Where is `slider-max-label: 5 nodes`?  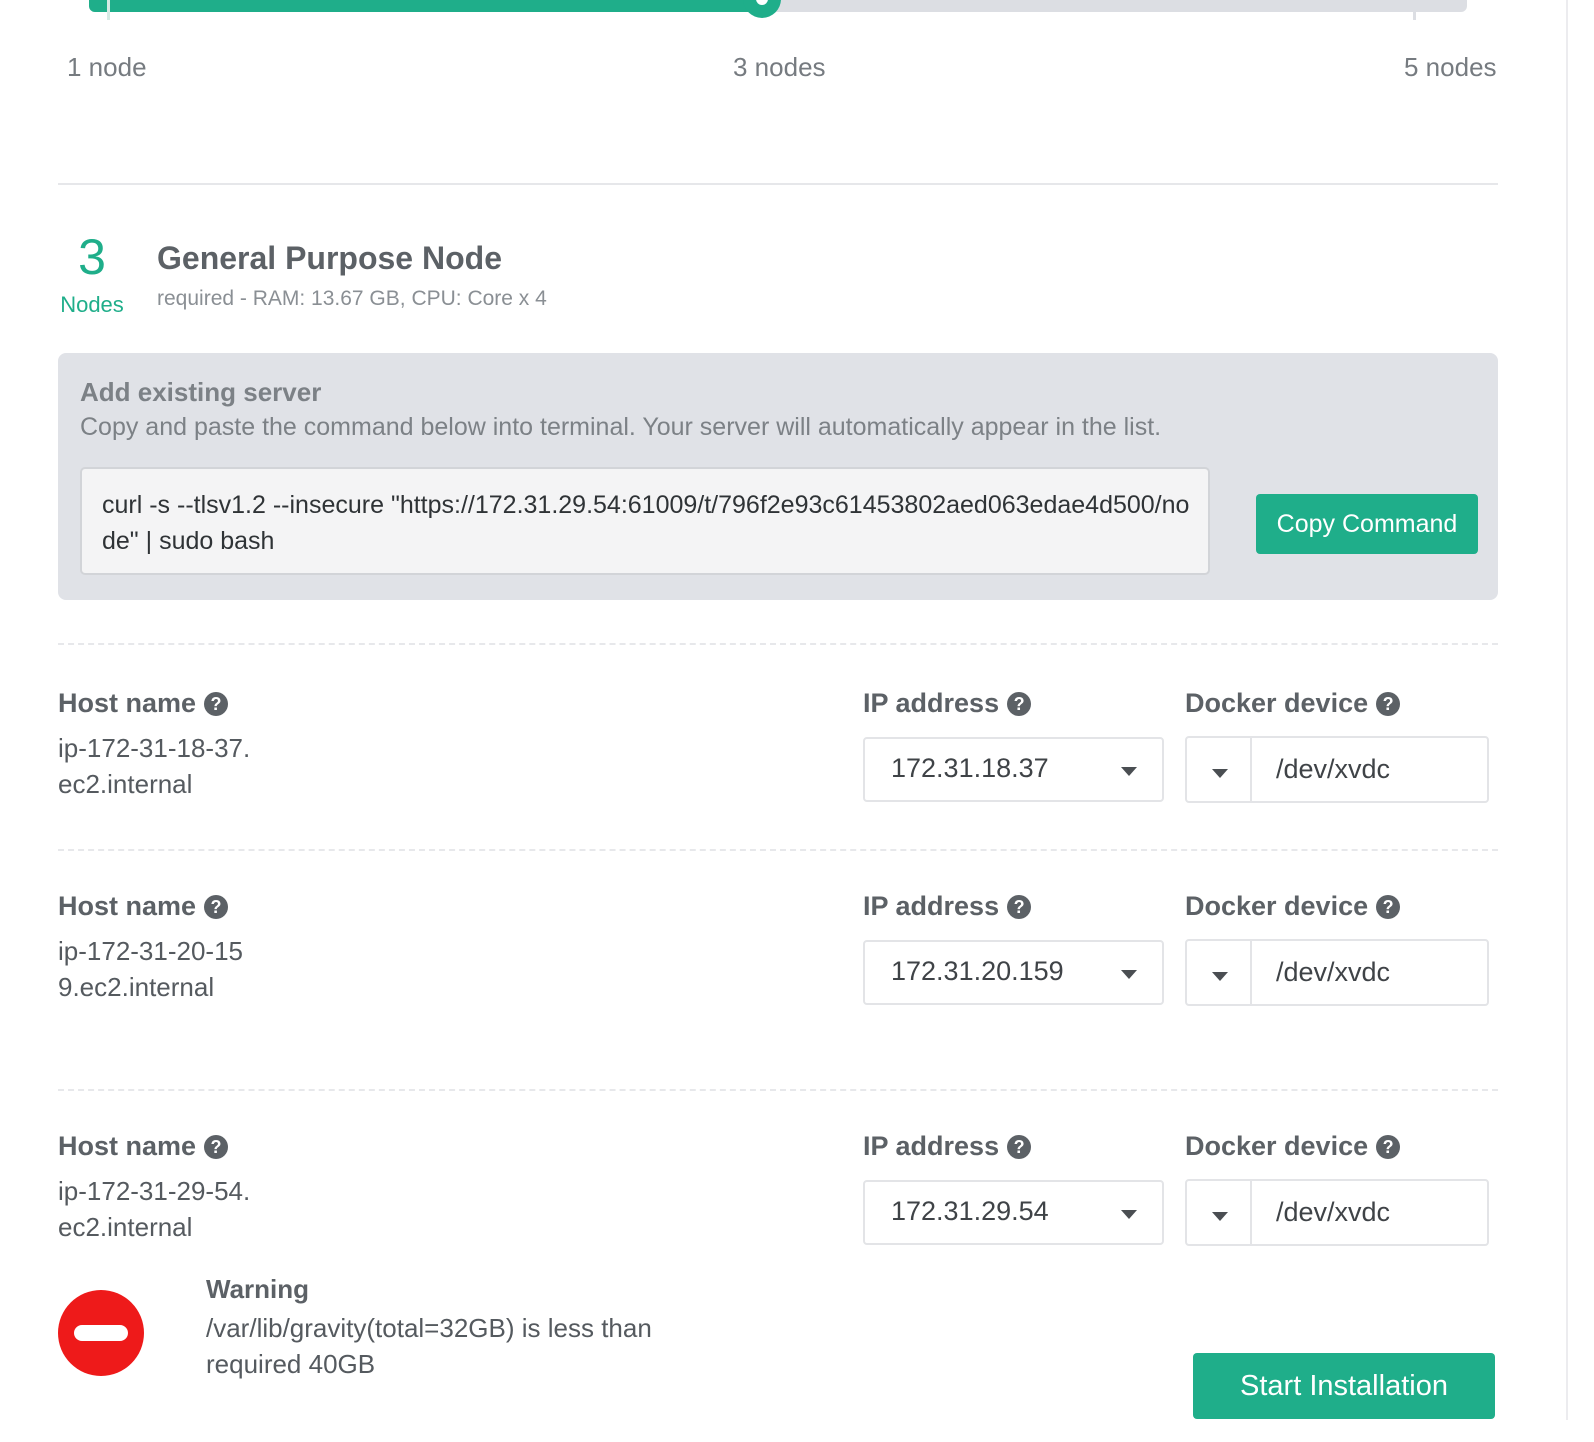 slider-max-label: 5 nodes is located at coordinates (1450, 67).